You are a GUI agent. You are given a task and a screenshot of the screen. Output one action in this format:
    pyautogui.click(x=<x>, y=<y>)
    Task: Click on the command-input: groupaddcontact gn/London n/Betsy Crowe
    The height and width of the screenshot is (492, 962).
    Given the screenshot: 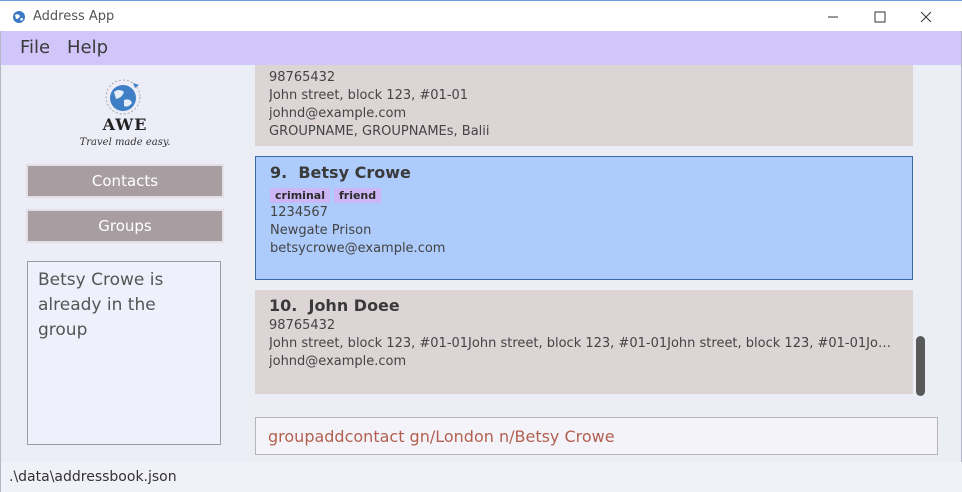 What is the action you would take?
    pyautogui.click(x=596, y=436)
    